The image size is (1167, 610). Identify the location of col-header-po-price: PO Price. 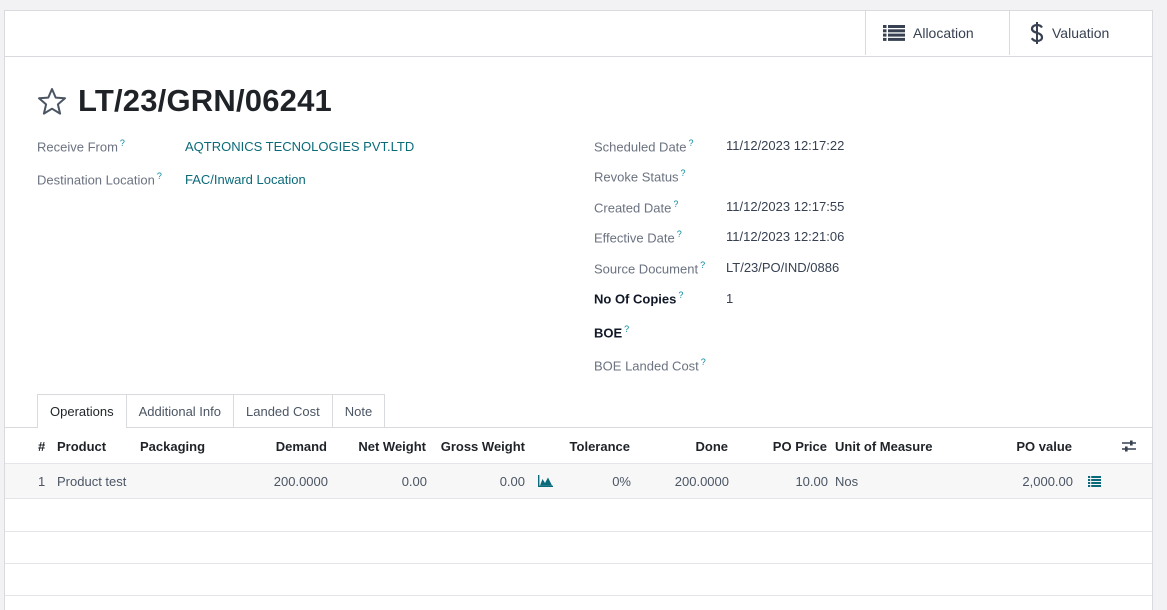
(783, 446).